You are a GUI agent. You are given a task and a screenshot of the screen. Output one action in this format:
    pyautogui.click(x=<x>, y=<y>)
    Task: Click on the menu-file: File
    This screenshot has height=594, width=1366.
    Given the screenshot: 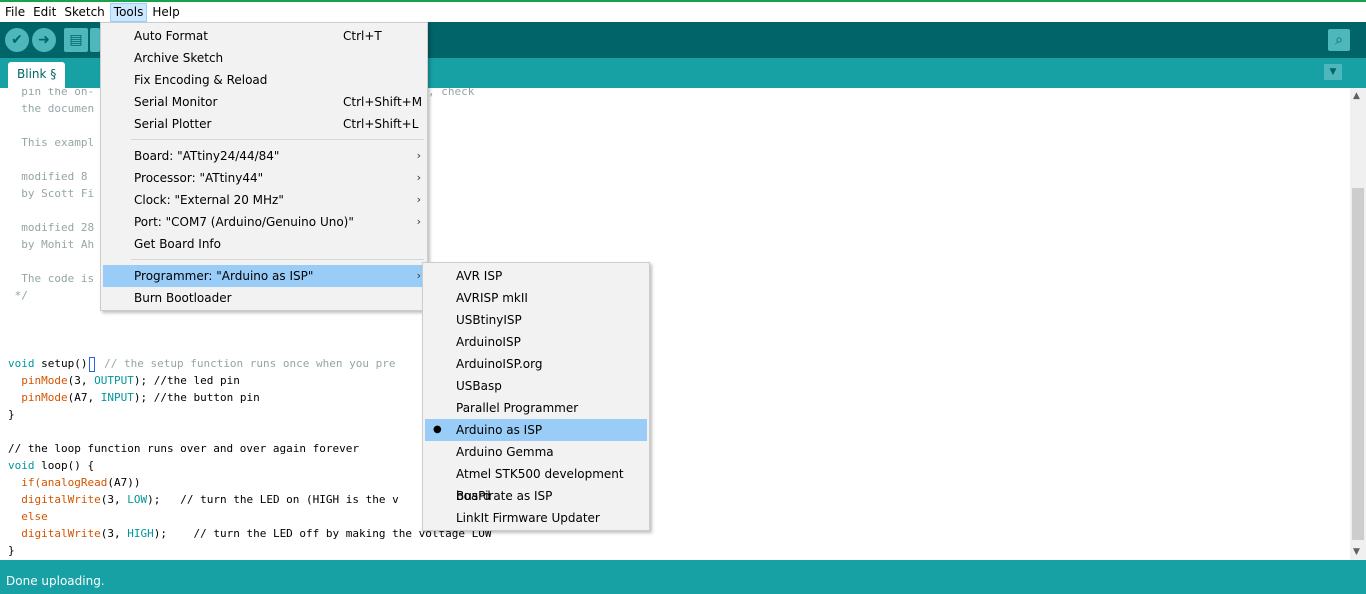 What is the action you would take?
    pyautogui.click(x=15, y=12)
    